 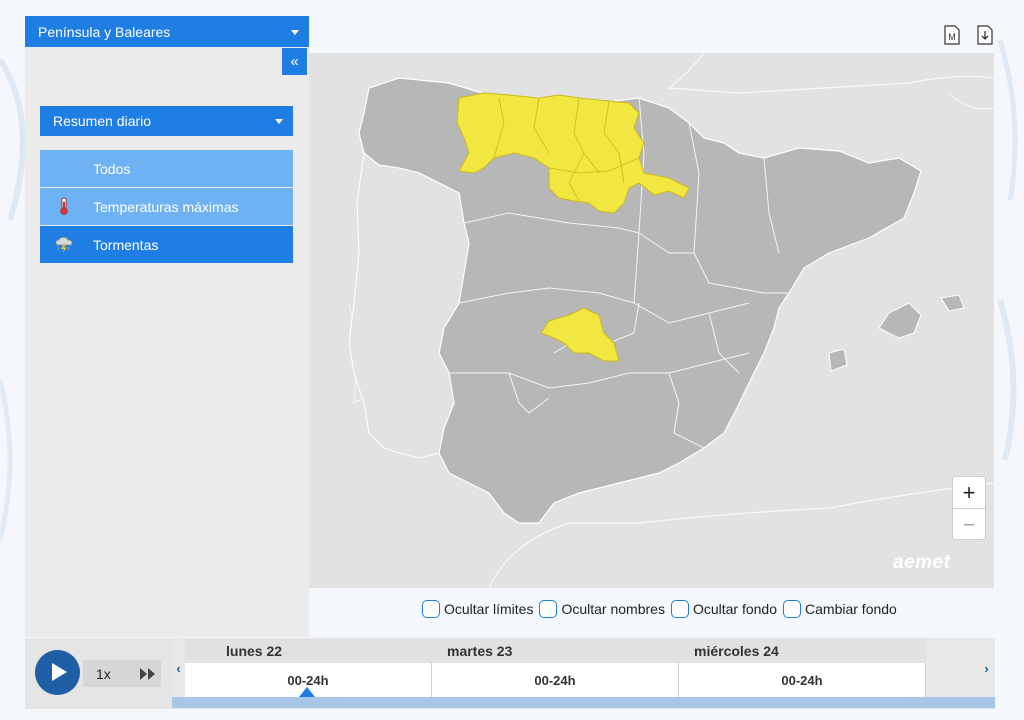 What do you see at coordinates (103, 674) in the screenshot?
I see `speed-selector: 1x` at bounding box center [103, 674].